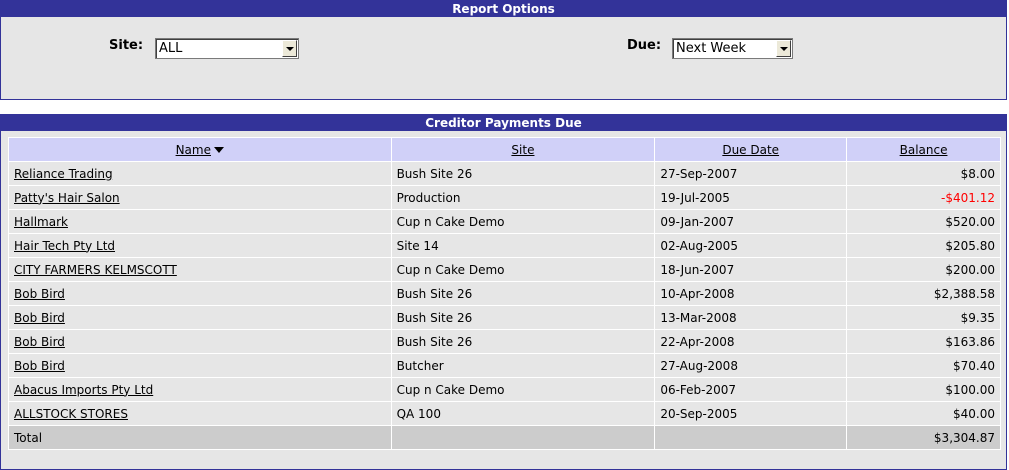  I want to click on balance-cell: $200.00, so click(923, 269).